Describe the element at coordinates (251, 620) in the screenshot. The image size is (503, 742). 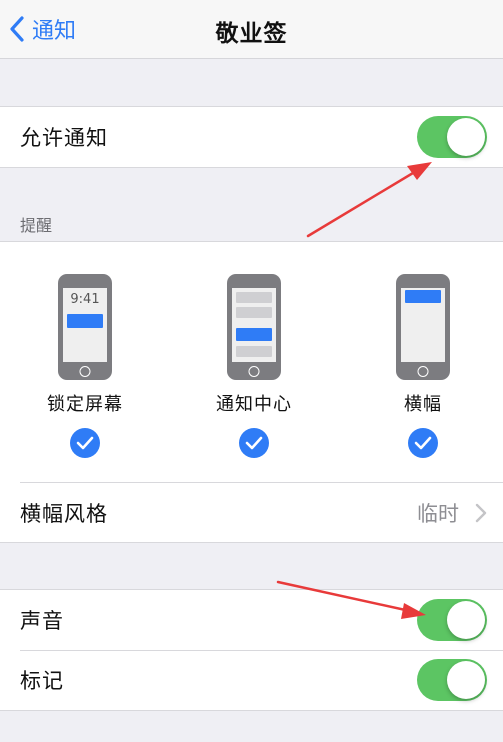
I see `sound-row: 声音` at that location.